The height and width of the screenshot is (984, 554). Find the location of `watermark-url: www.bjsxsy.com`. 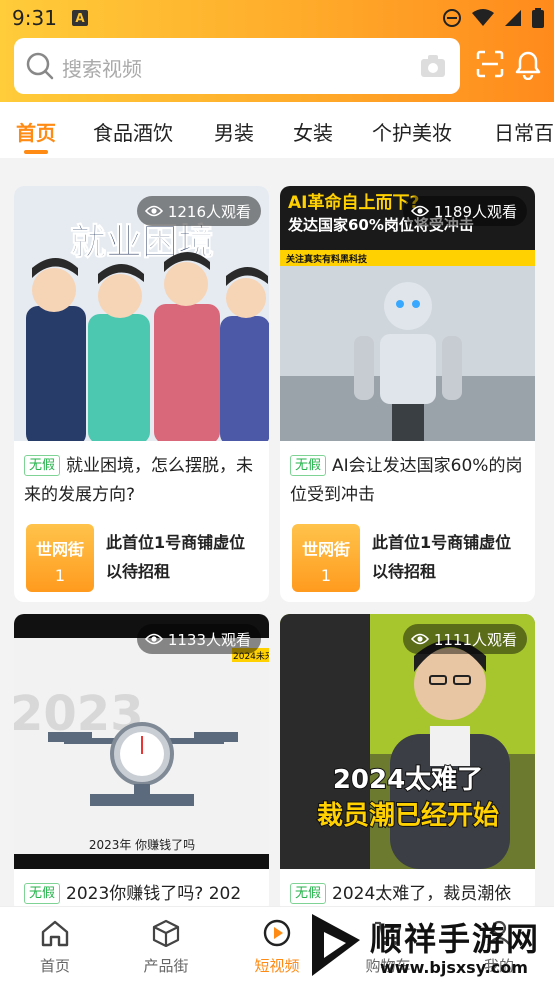

watermark-url: www.bjsxsy.com is located at coordinates (454, 967).